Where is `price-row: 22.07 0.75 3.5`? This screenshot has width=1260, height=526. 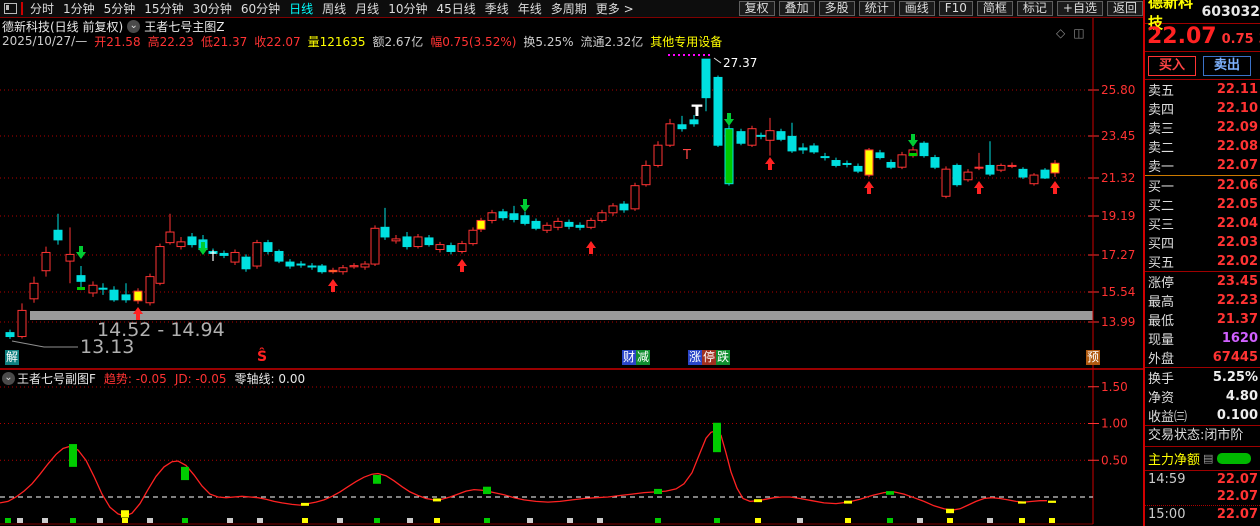 price-row: 22.07 0.75 3.5 is located at coordinates (1202, 37).